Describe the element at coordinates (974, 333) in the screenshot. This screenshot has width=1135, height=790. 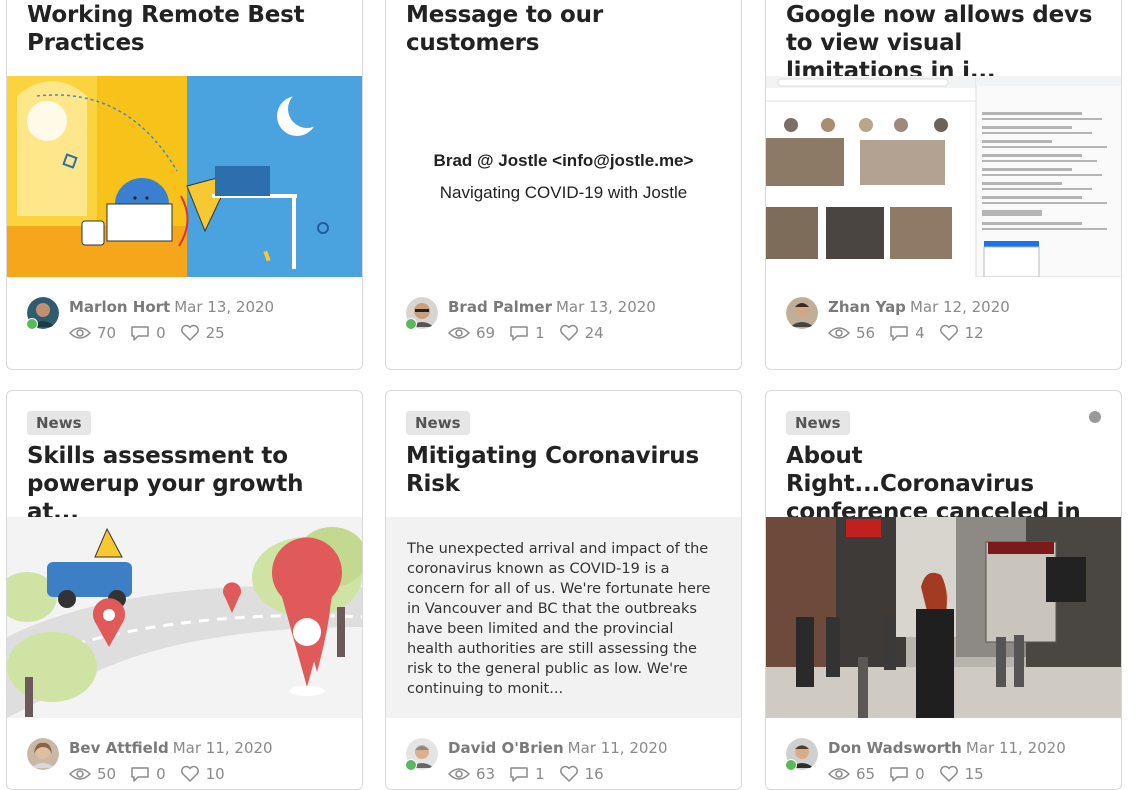
I see `likes-count: 12` at that location.